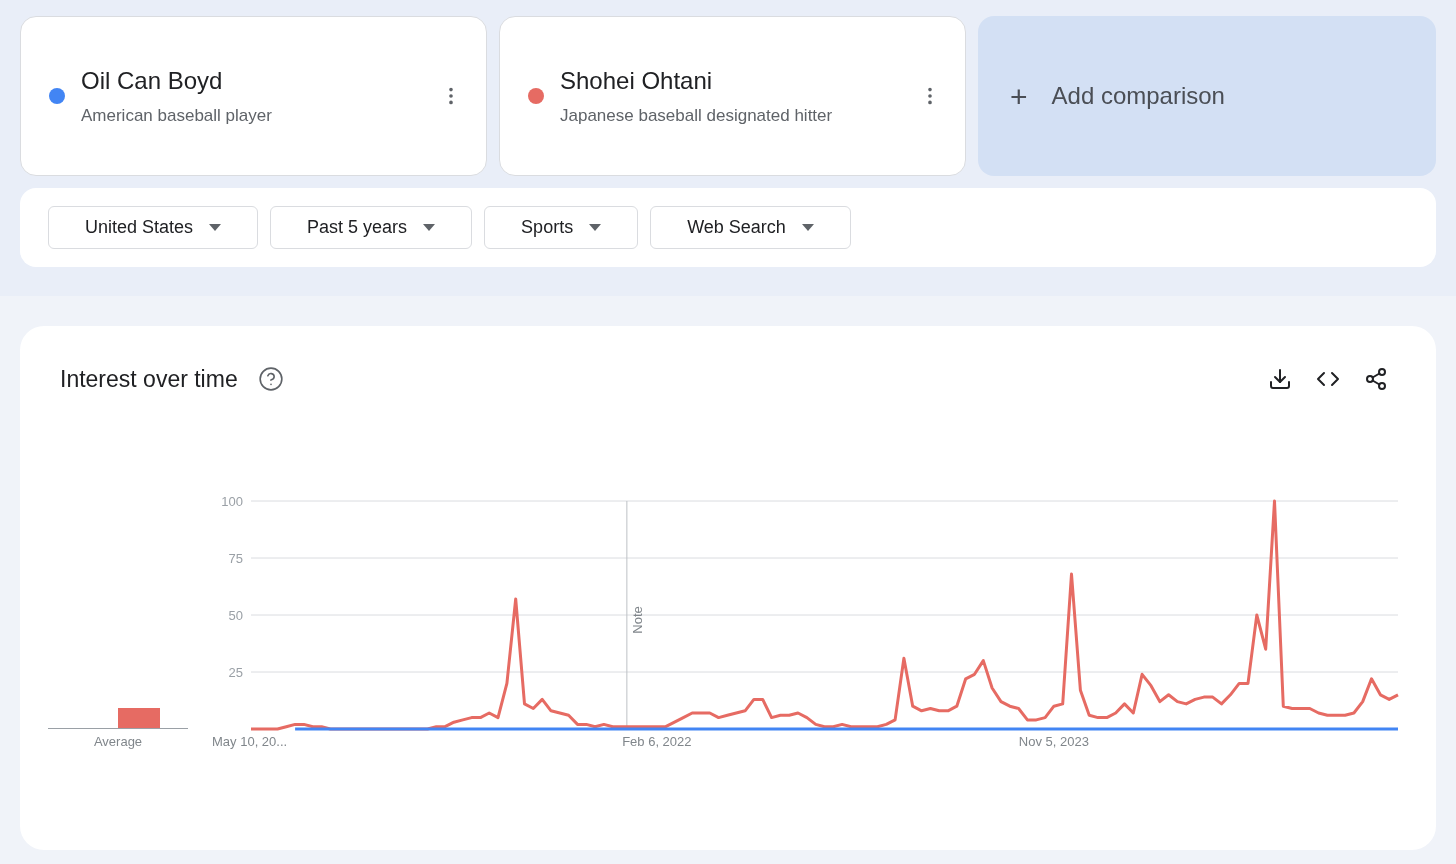  I want to click on help-icon, so click(270, 379).